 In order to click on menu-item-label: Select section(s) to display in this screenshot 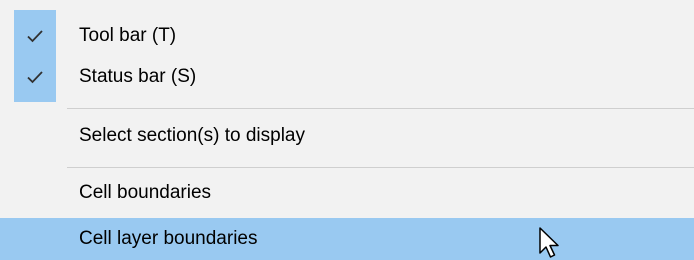, I will do `click(192, 135)`.